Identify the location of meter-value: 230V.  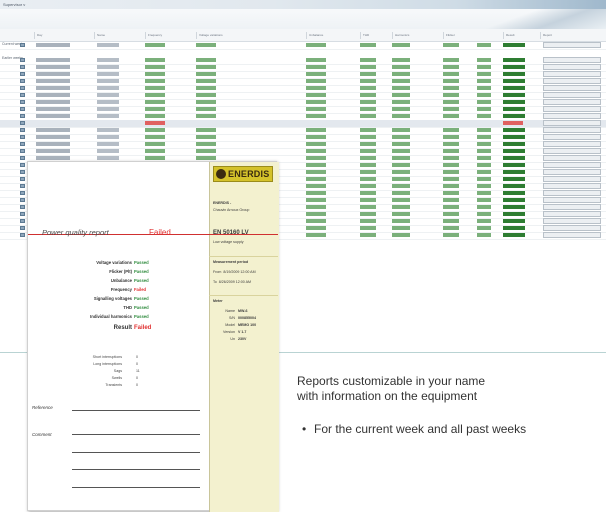
(242, 339).